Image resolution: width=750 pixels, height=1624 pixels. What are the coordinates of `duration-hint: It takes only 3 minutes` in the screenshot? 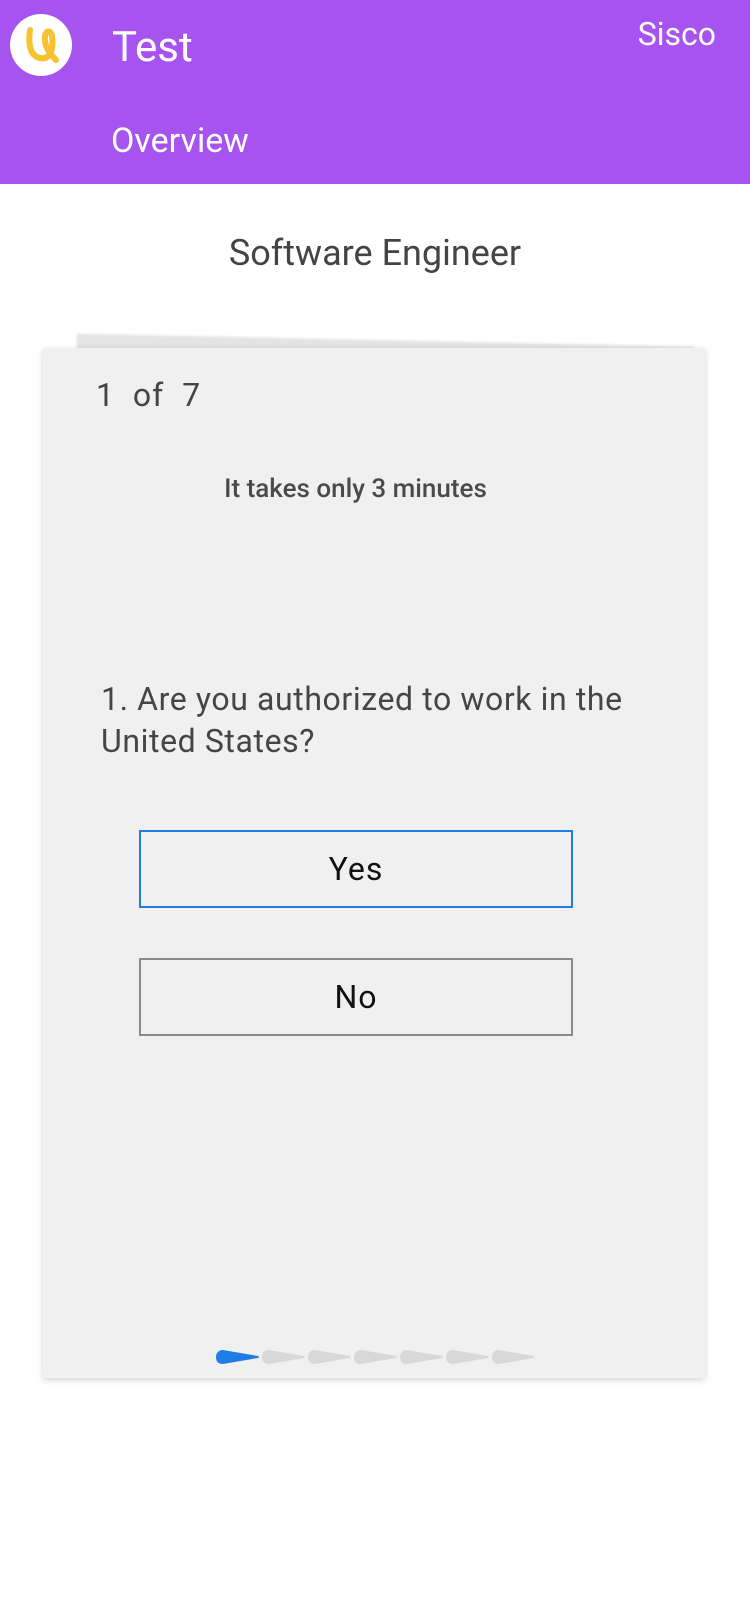 It's located at (355, 489).